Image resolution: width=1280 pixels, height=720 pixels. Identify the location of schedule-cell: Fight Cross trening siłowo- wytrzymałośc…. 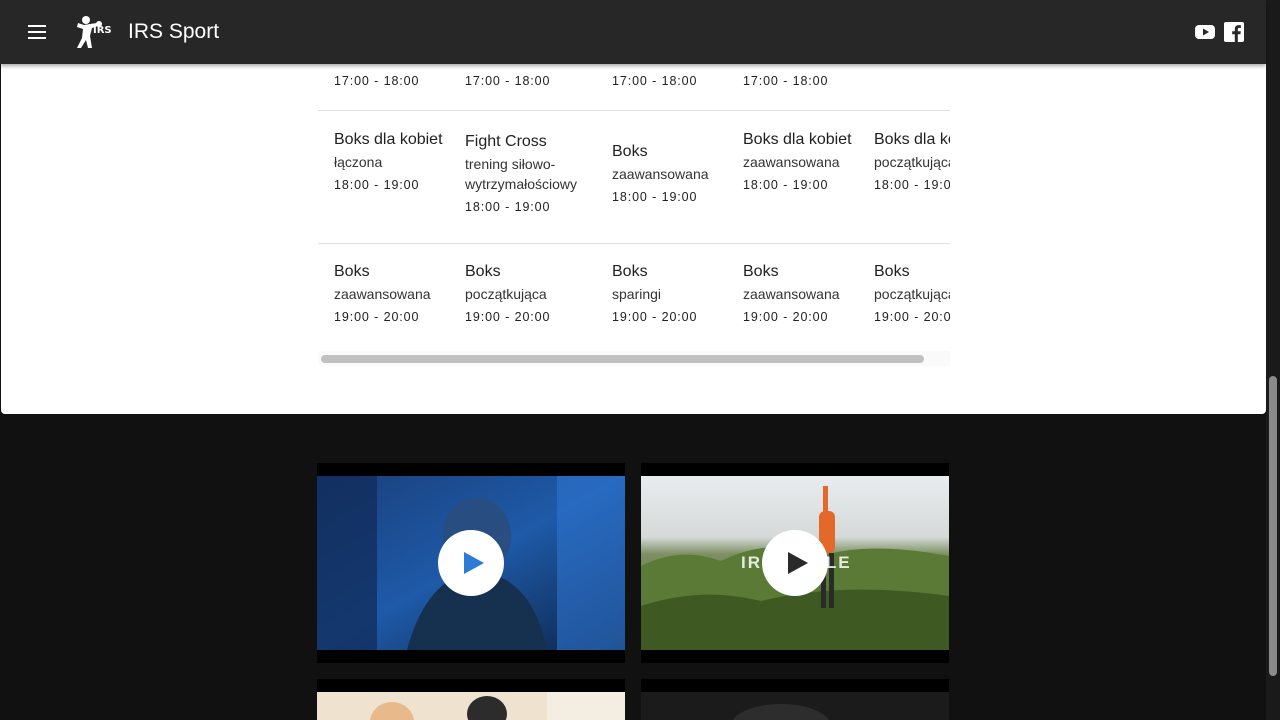
(530, 177).